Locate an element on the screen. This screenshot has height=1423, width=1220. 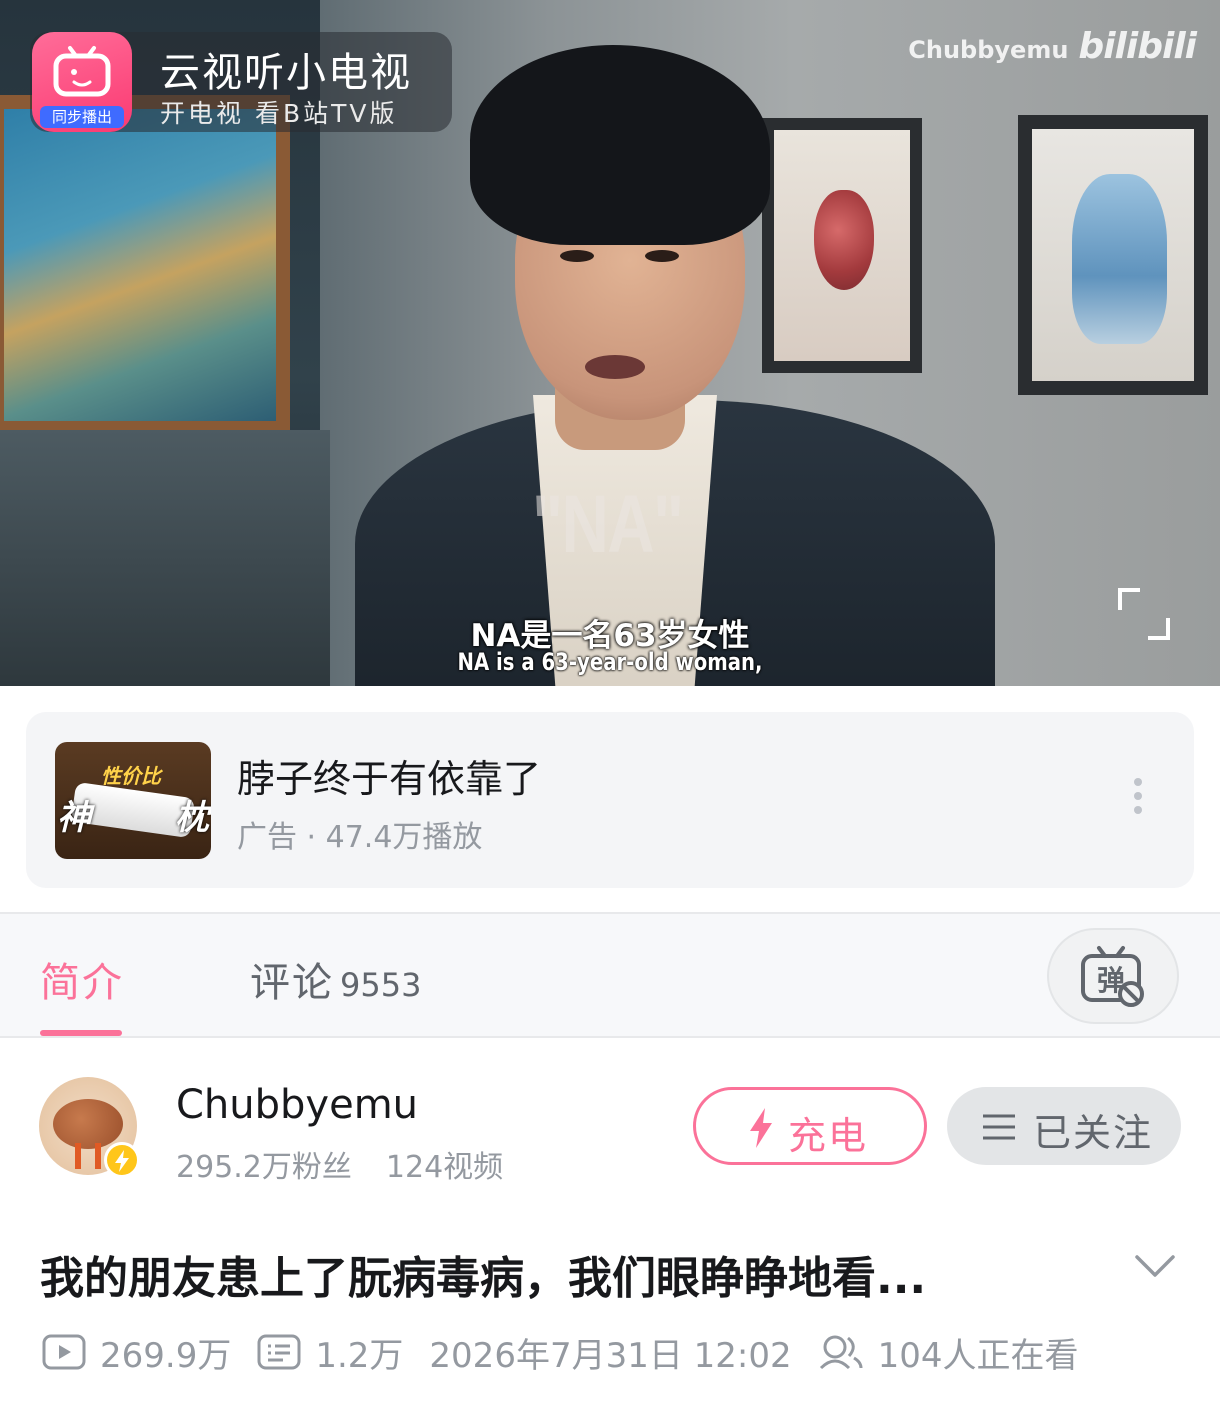
publish-time-value: 2026年7月31日 12:02 is located at coordinates (610, 1355).